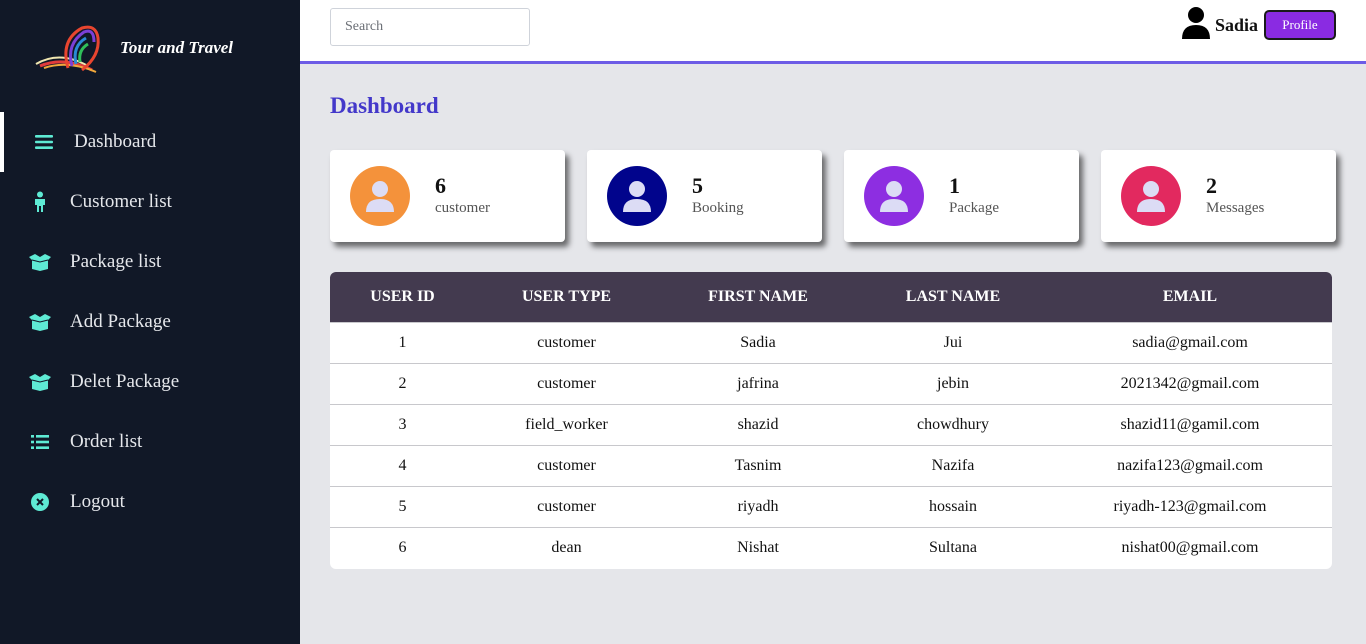 The height and width of the screenshot is (644, 1366). Describe the element at coordinates (67, 49) in the screenshot. I see `logo-icon` at that location.